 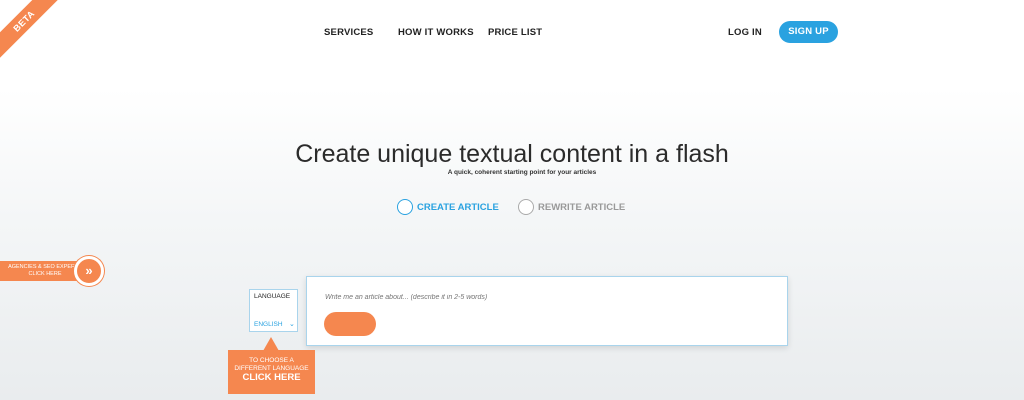 What do you see at coordinates (268, 324) in the screenshot?
I see `language-value: ENGLISH` at bounding box center [268, 324].